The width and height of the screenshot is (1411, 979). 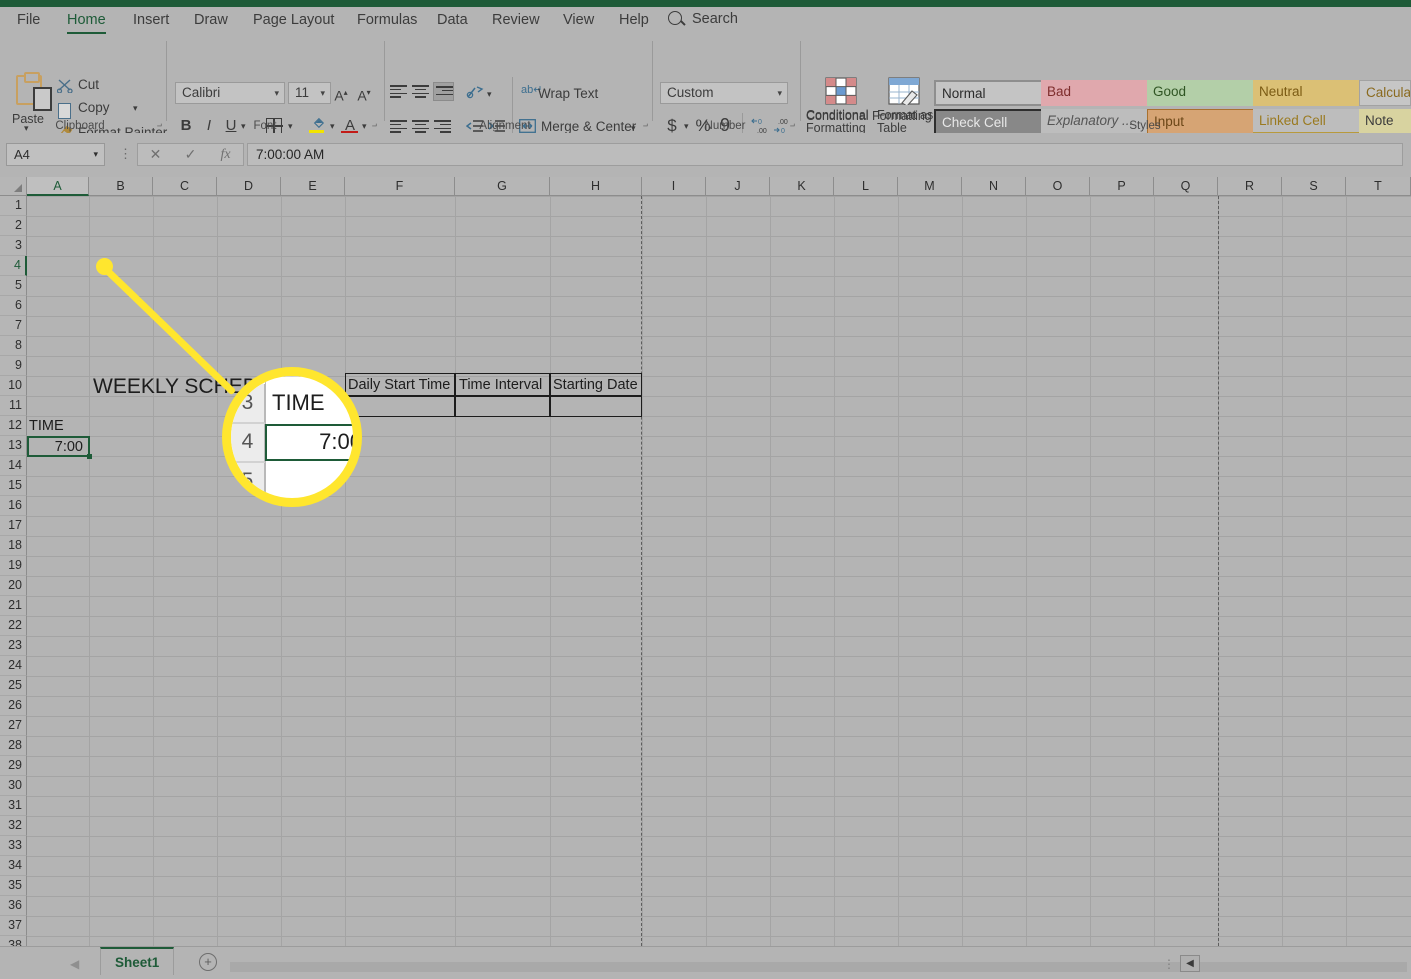 I want to click on row-header-15: 15, so click(x=13, y=486).